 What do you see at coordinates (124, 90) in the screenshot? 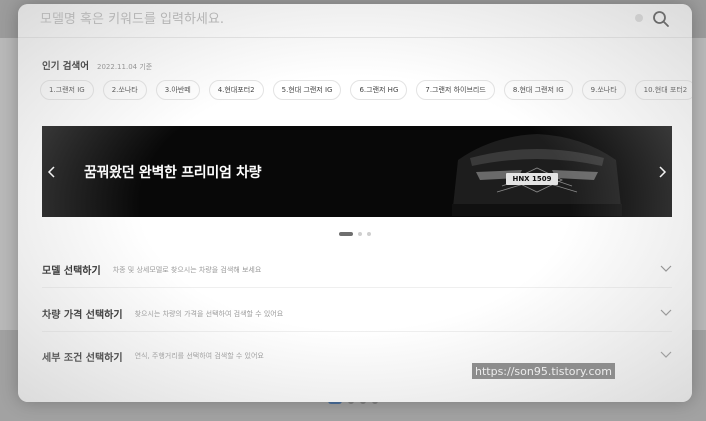
I see `keyword-chip: 2.쏘나타` at bounding box center [124, 90].